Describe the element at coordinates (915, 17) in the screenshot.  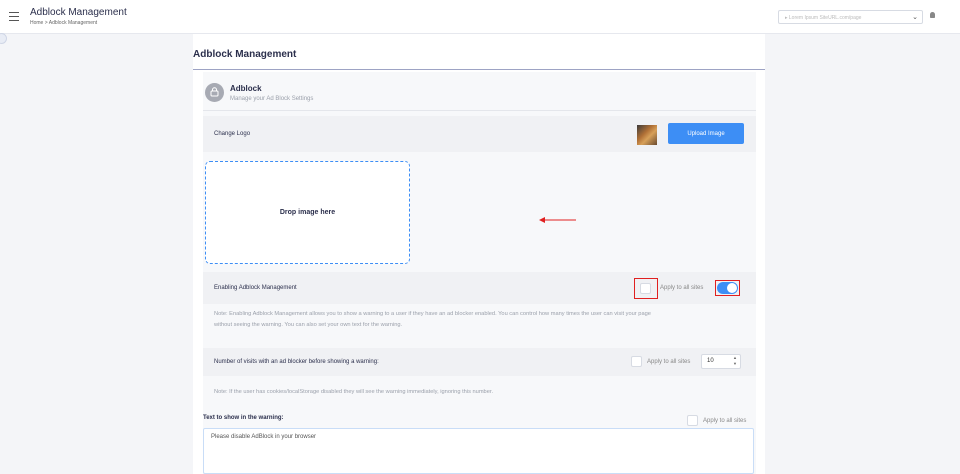
I see `chevron-down-icon: ⌄` at that location.